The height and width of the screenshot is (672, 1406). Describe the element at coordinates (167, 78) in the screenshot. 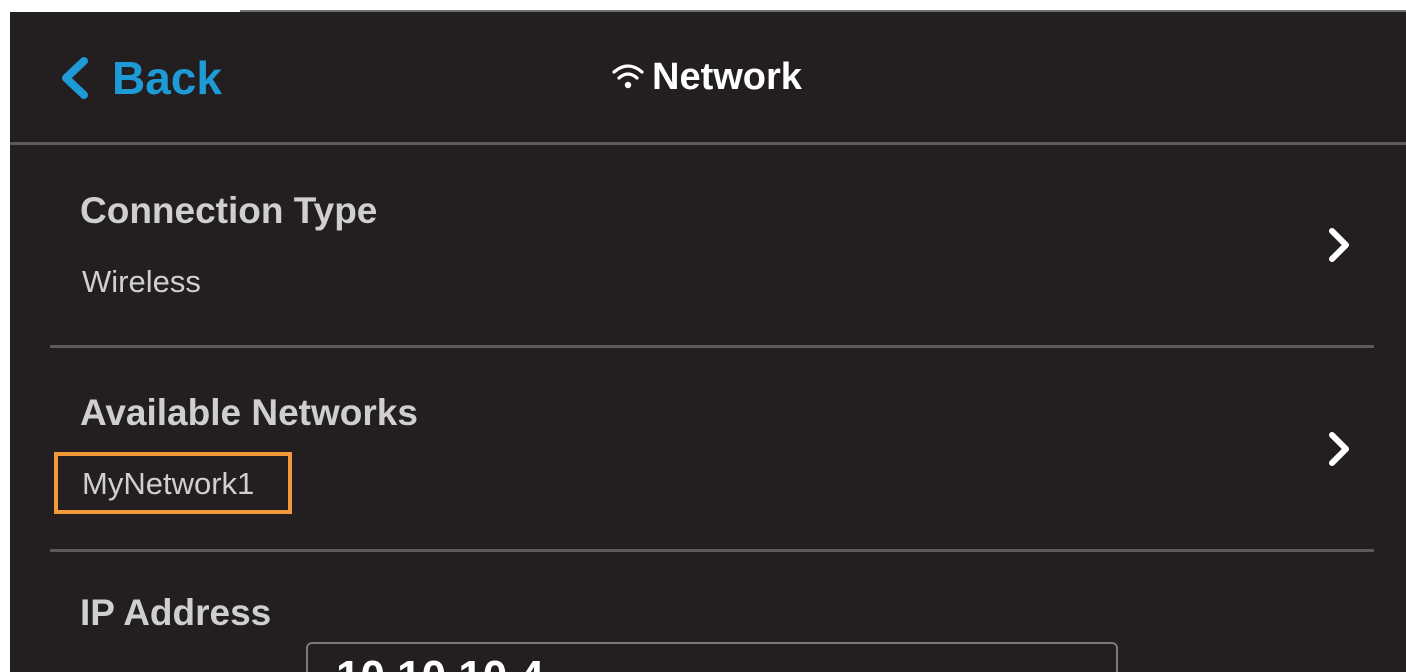

I see `back-label: Back` at that location.